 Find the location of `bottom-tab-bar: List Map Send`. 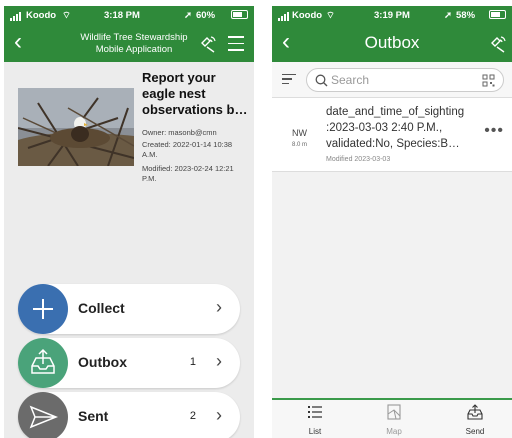

bottom-tab-bar: List Map Send is located at coordinates (392, 418).